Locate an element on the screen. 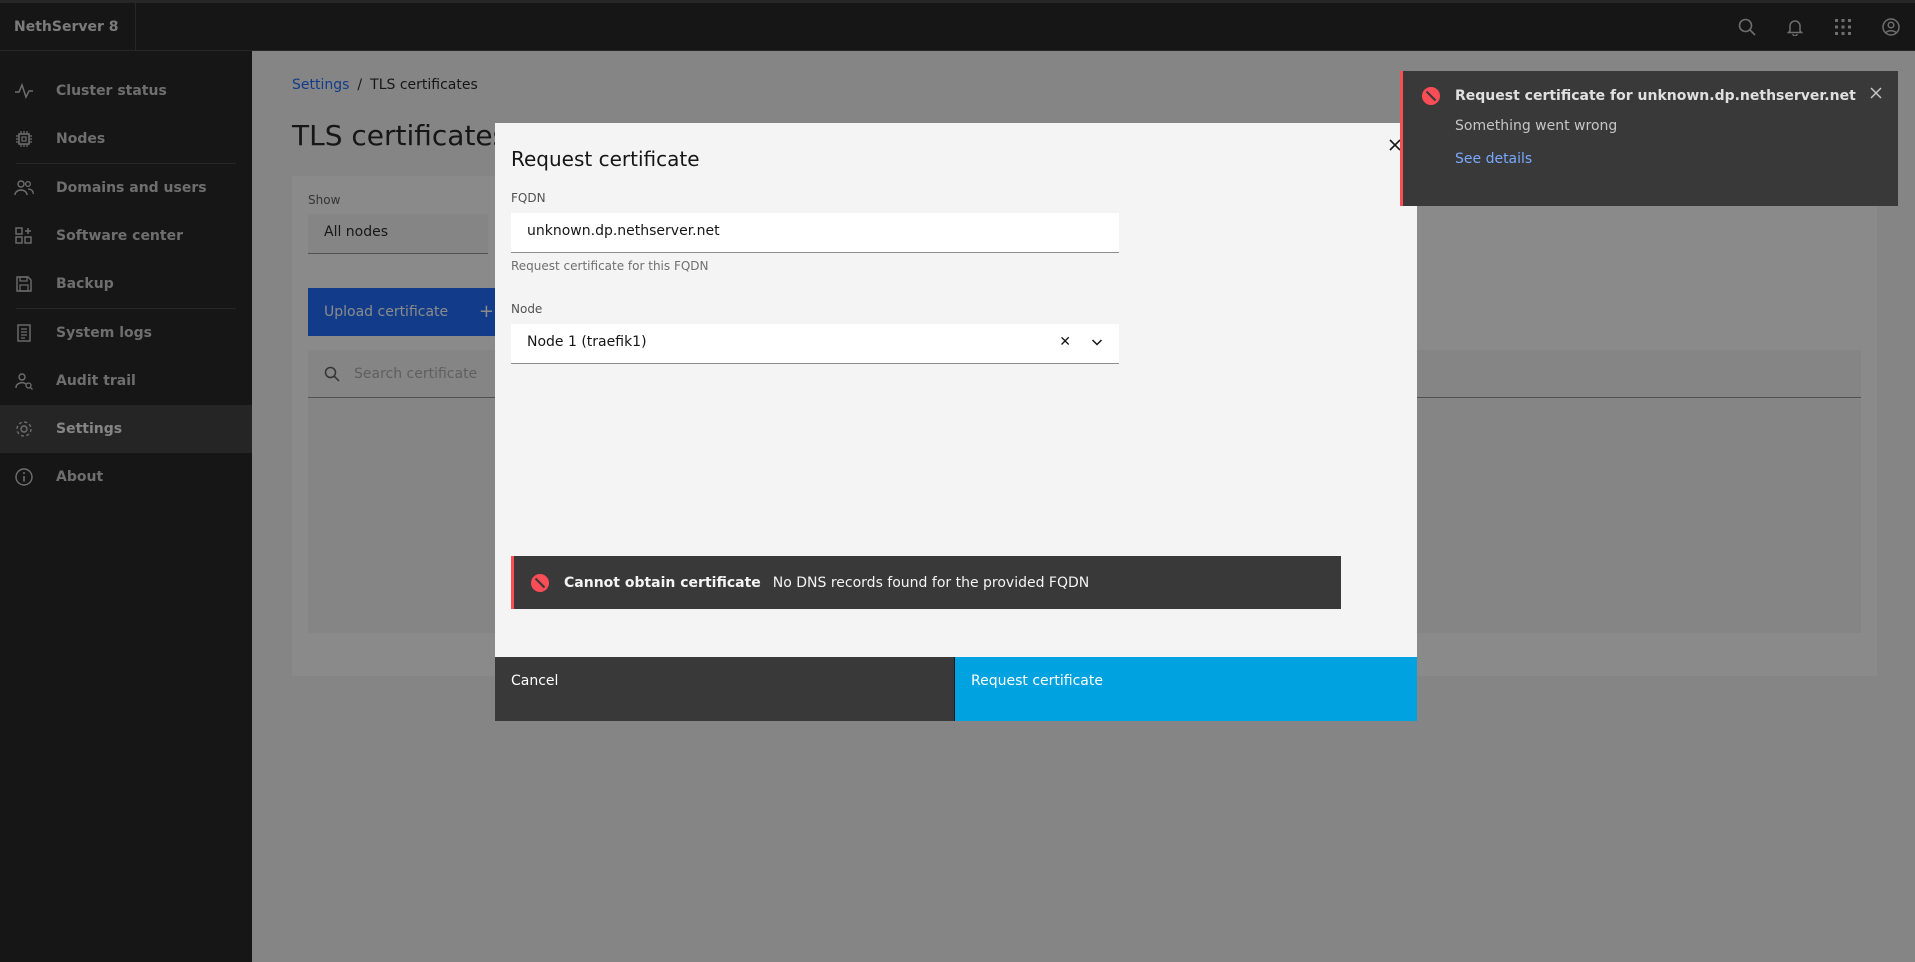 The width and height of the screenshot is (1915, 962). node-selected-value: Node 1 (traefik1) is located at coordinates (587, 342).